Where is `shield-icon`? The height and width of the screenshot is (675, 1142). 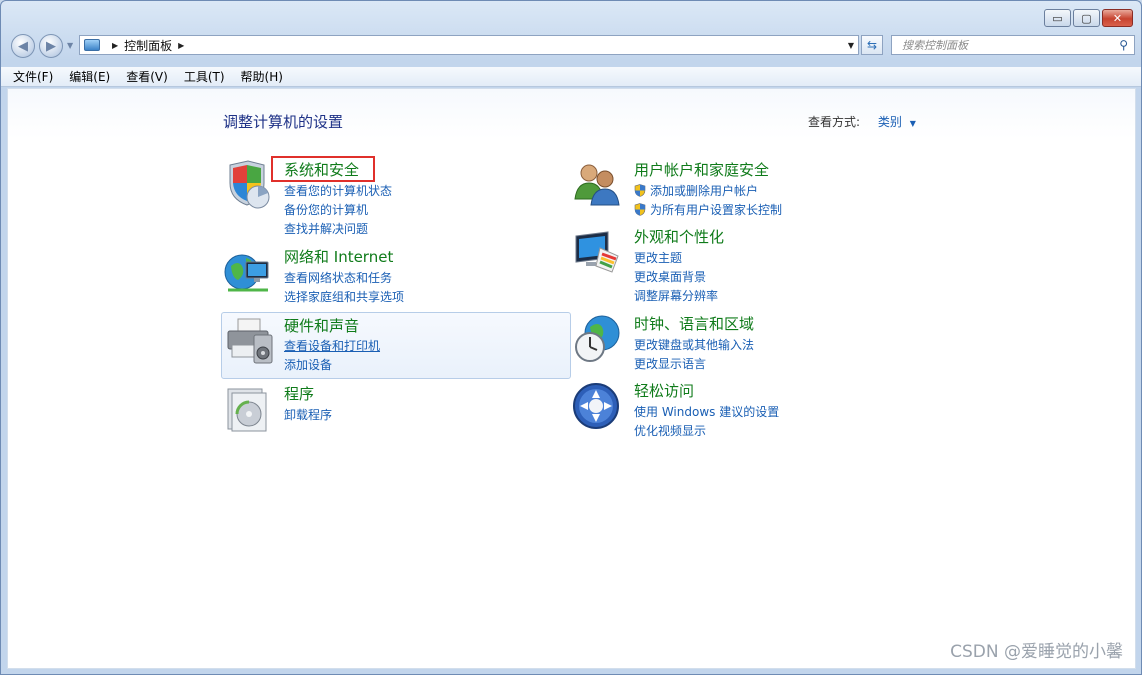 shield-icon is located at coordinates (248, 185).